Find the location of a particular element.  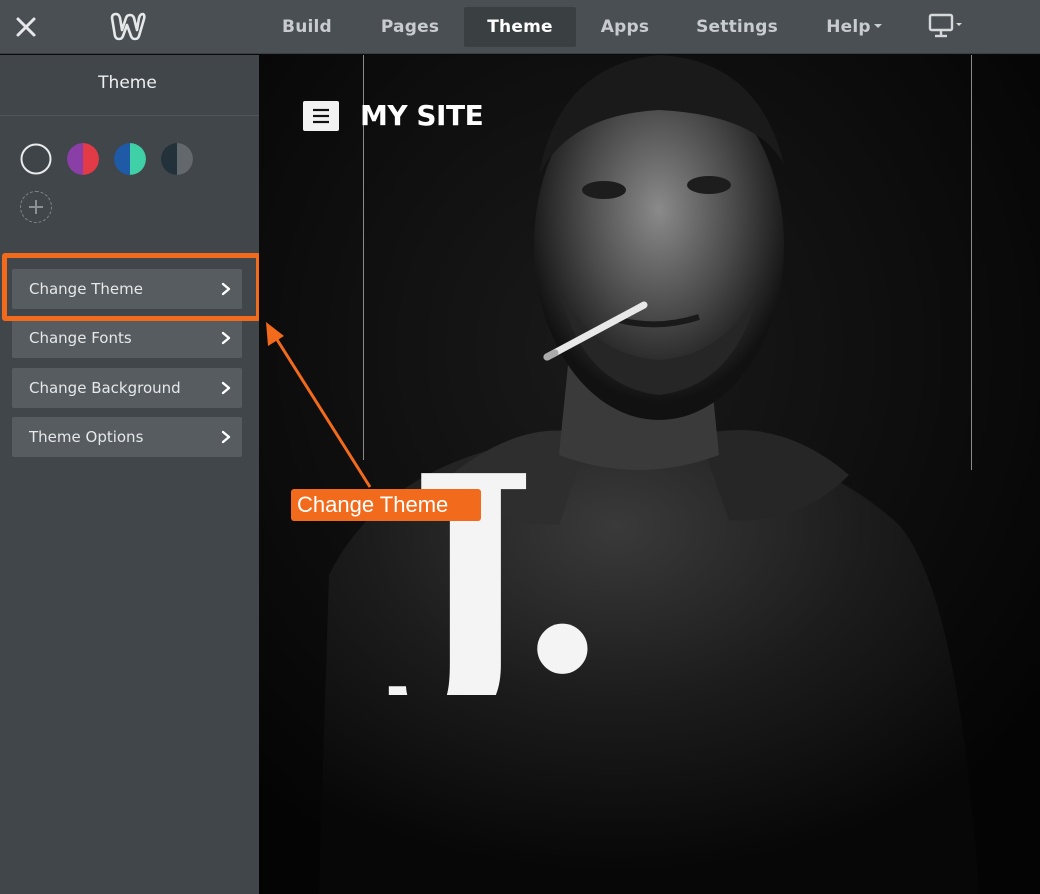

change-background-button: Change Background is located at coordinates (127, 388).